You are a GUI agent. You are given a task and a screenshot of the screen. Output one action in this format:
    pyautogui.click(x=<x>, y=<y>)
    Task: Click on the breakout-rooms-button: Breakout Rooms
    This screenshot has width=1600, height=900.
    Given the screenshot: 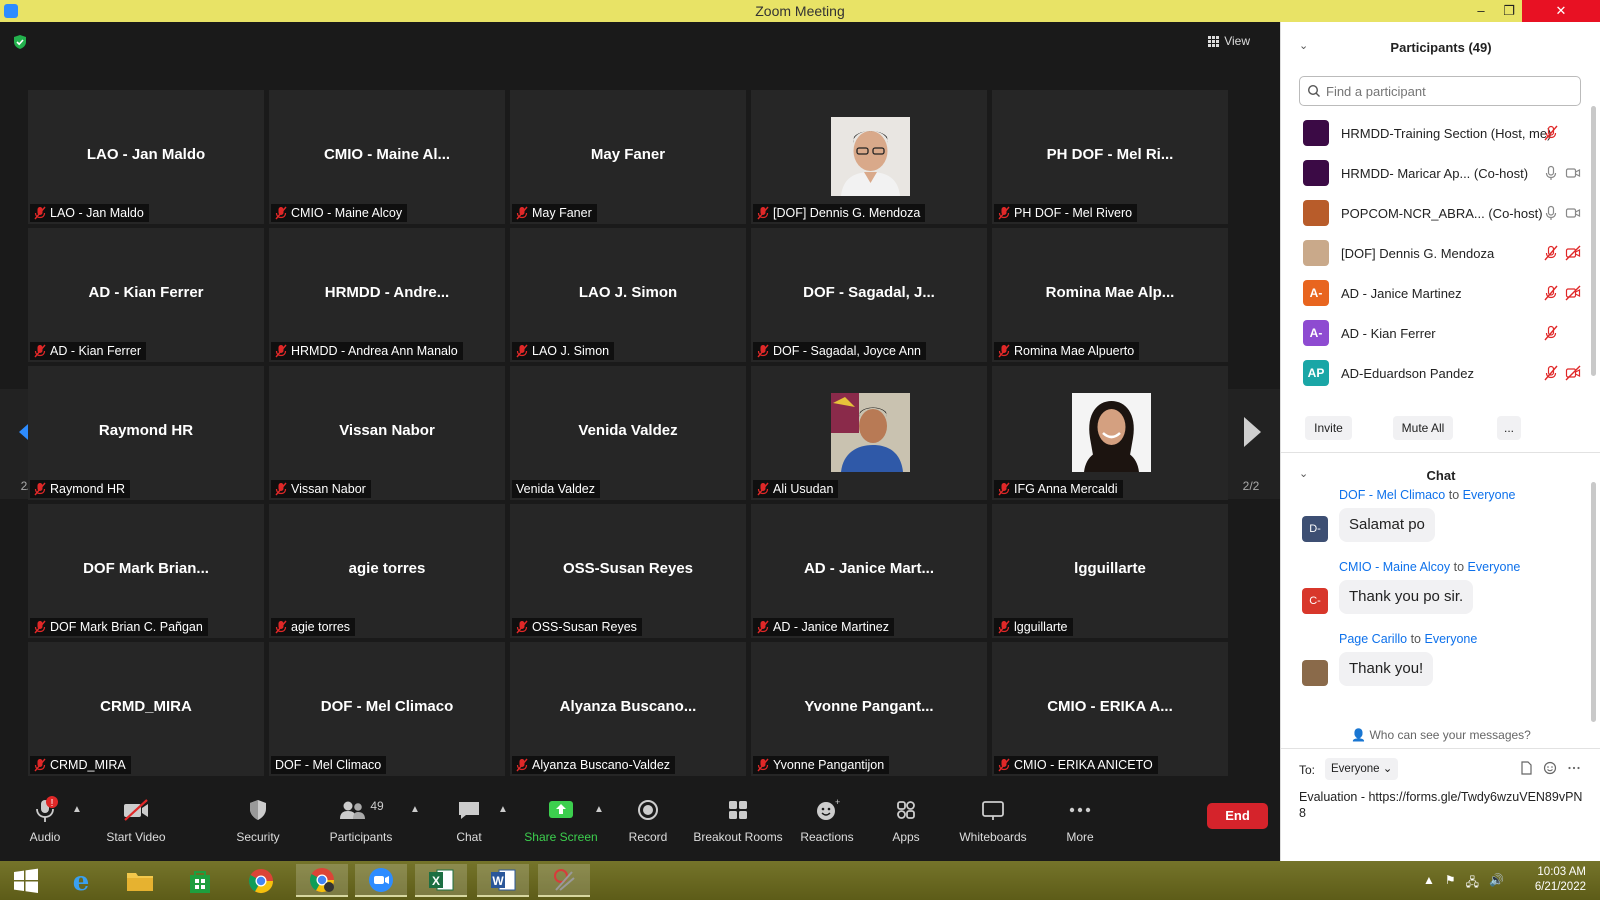 What is the action you would take?
    pyautogui.click(x=738, y=821)
    